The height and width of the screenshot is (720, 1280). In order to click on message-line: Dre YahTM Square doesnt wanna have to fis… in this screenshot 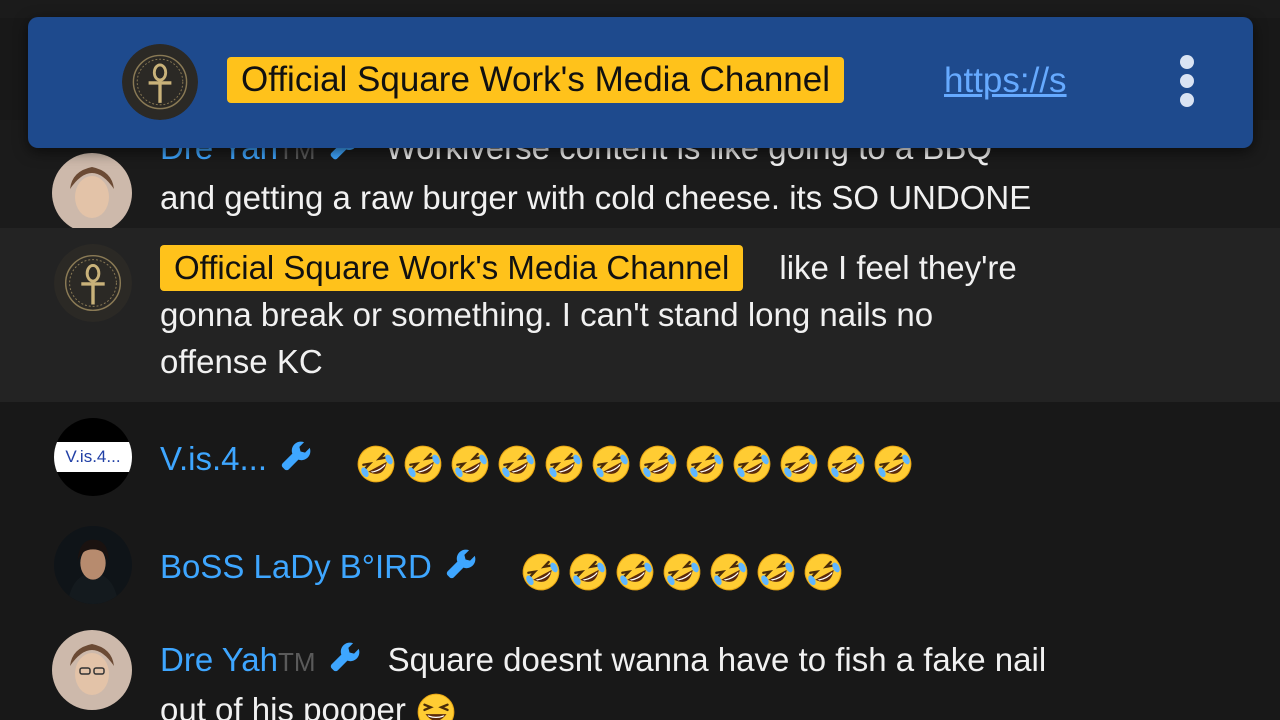, I will do `click(700, 661)`.